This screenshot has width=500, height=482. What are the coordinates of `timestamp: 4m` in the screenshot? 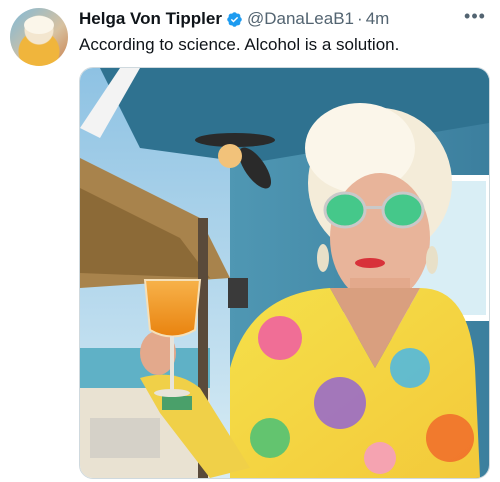 It's located at (378, 19).